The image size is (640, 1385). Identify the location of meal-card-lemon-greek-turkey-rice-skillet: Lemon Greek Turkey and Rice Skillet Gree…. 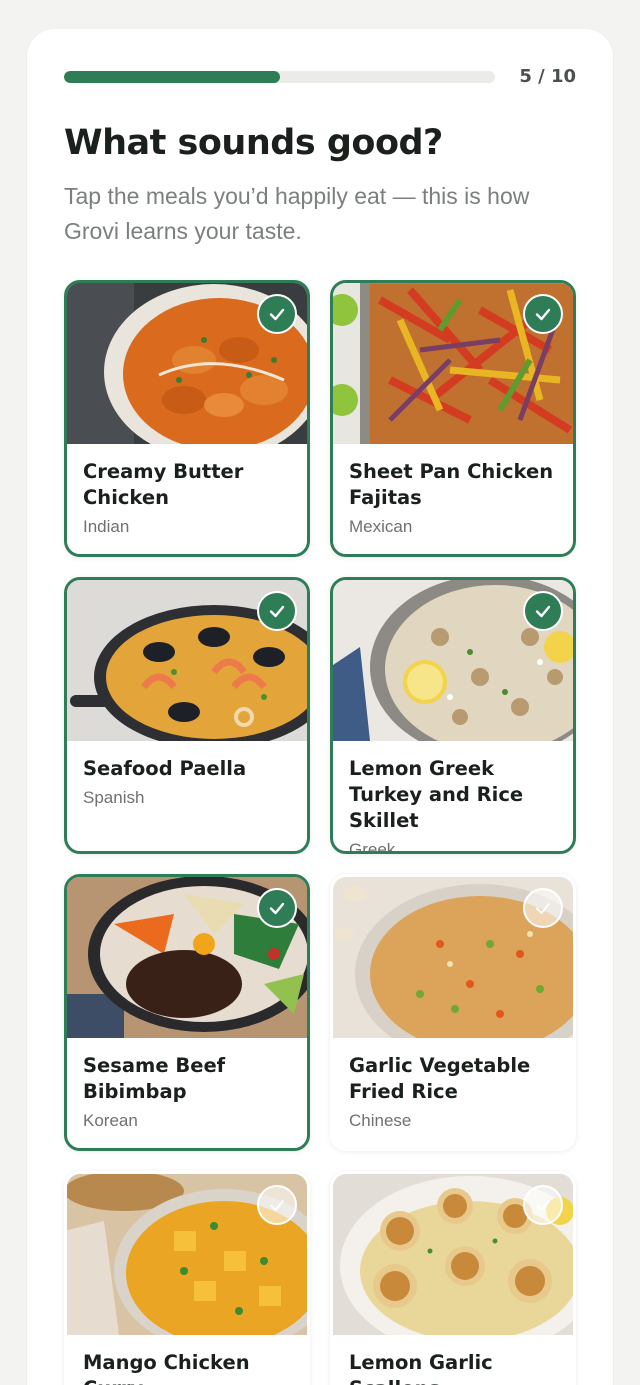
(453, 715).